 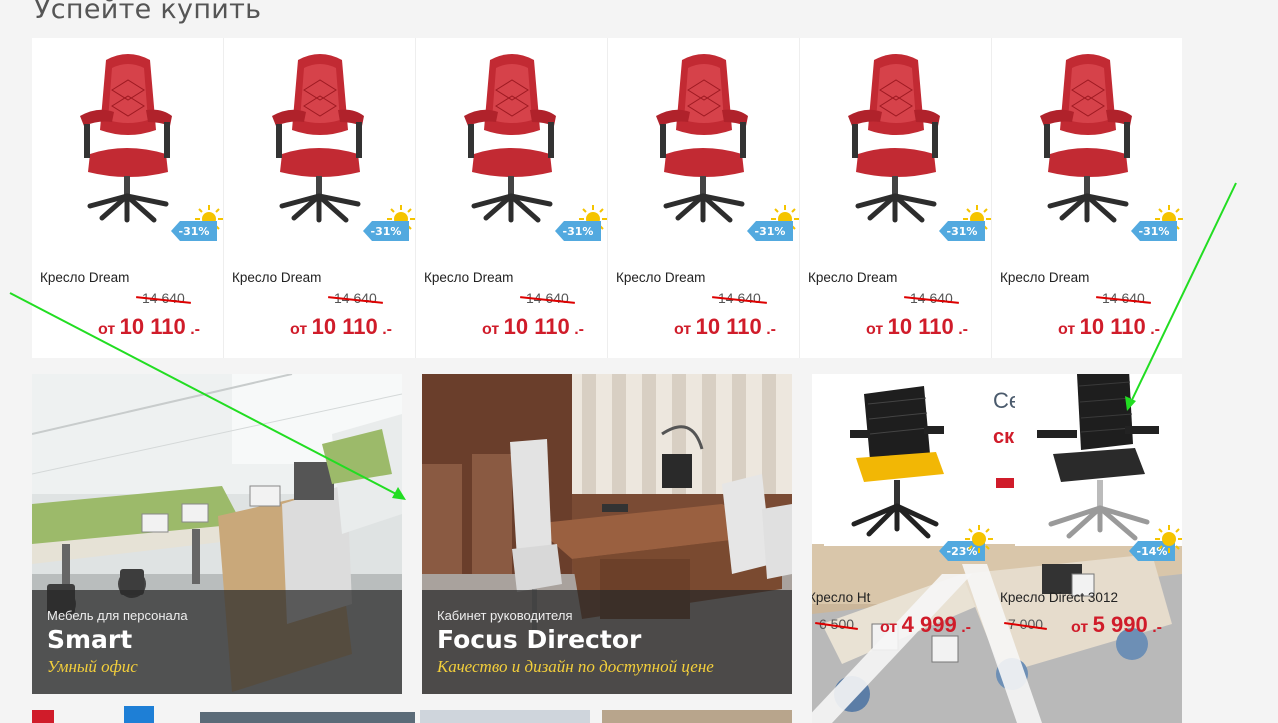 What do you see at coordinates (539, 639) in the screenshot?
I see `banner-title: Focus Director` at bounding box center [539, 639].